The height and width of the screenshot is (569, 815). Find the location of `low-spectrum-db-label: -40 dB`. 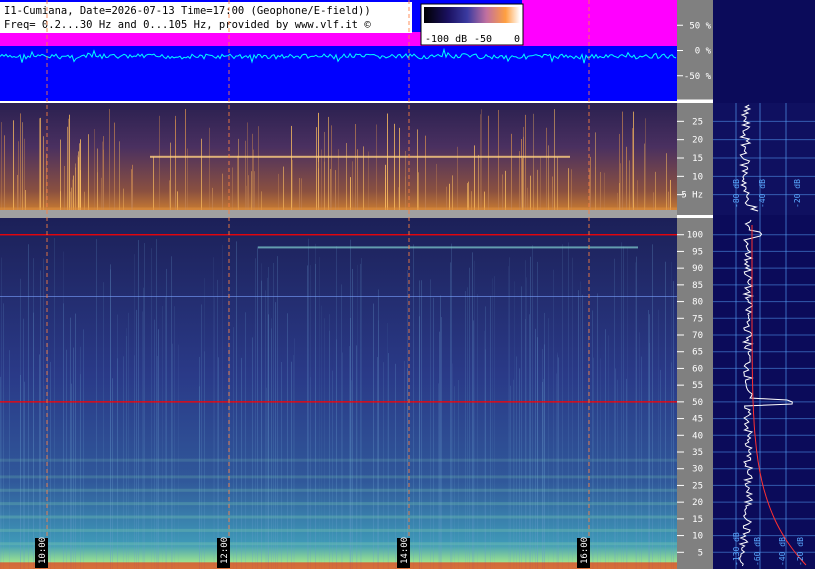

low-spectrum-db-label: -40 dB is located at coordinates (762, 193).